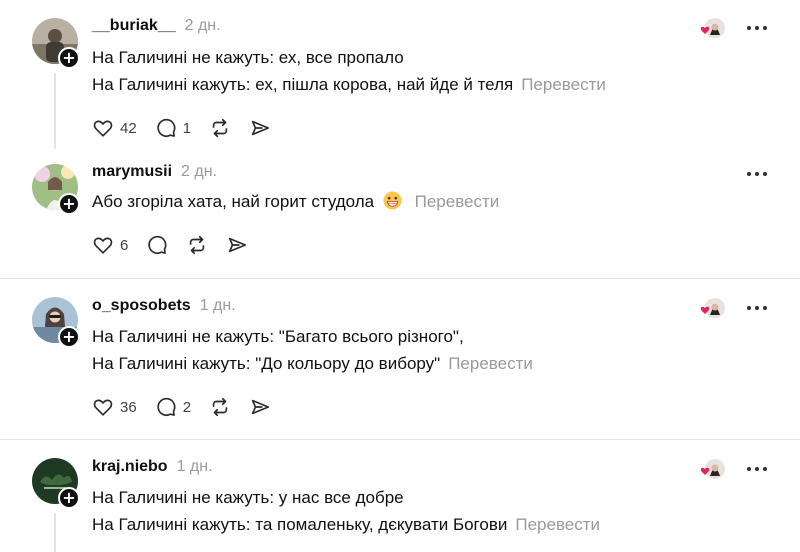 Image resolution: width=800 pixels, height=552 pixels. I want to click on post-header: kraj.niebo 1 дн., so click(152, 469).